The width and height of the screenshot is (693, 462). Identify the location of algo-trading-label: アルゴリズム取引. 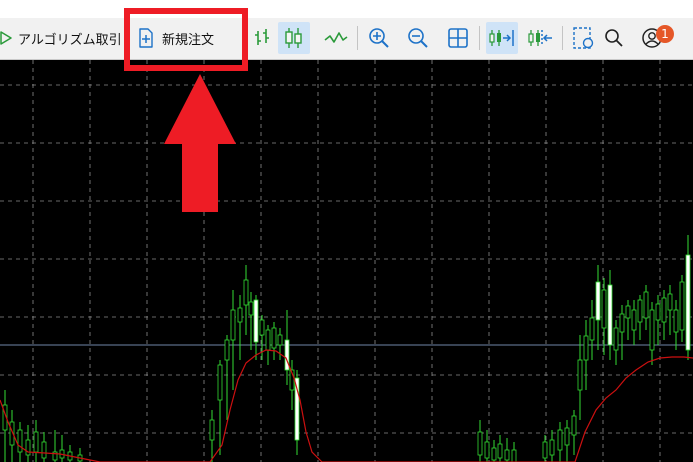
(70, 40).